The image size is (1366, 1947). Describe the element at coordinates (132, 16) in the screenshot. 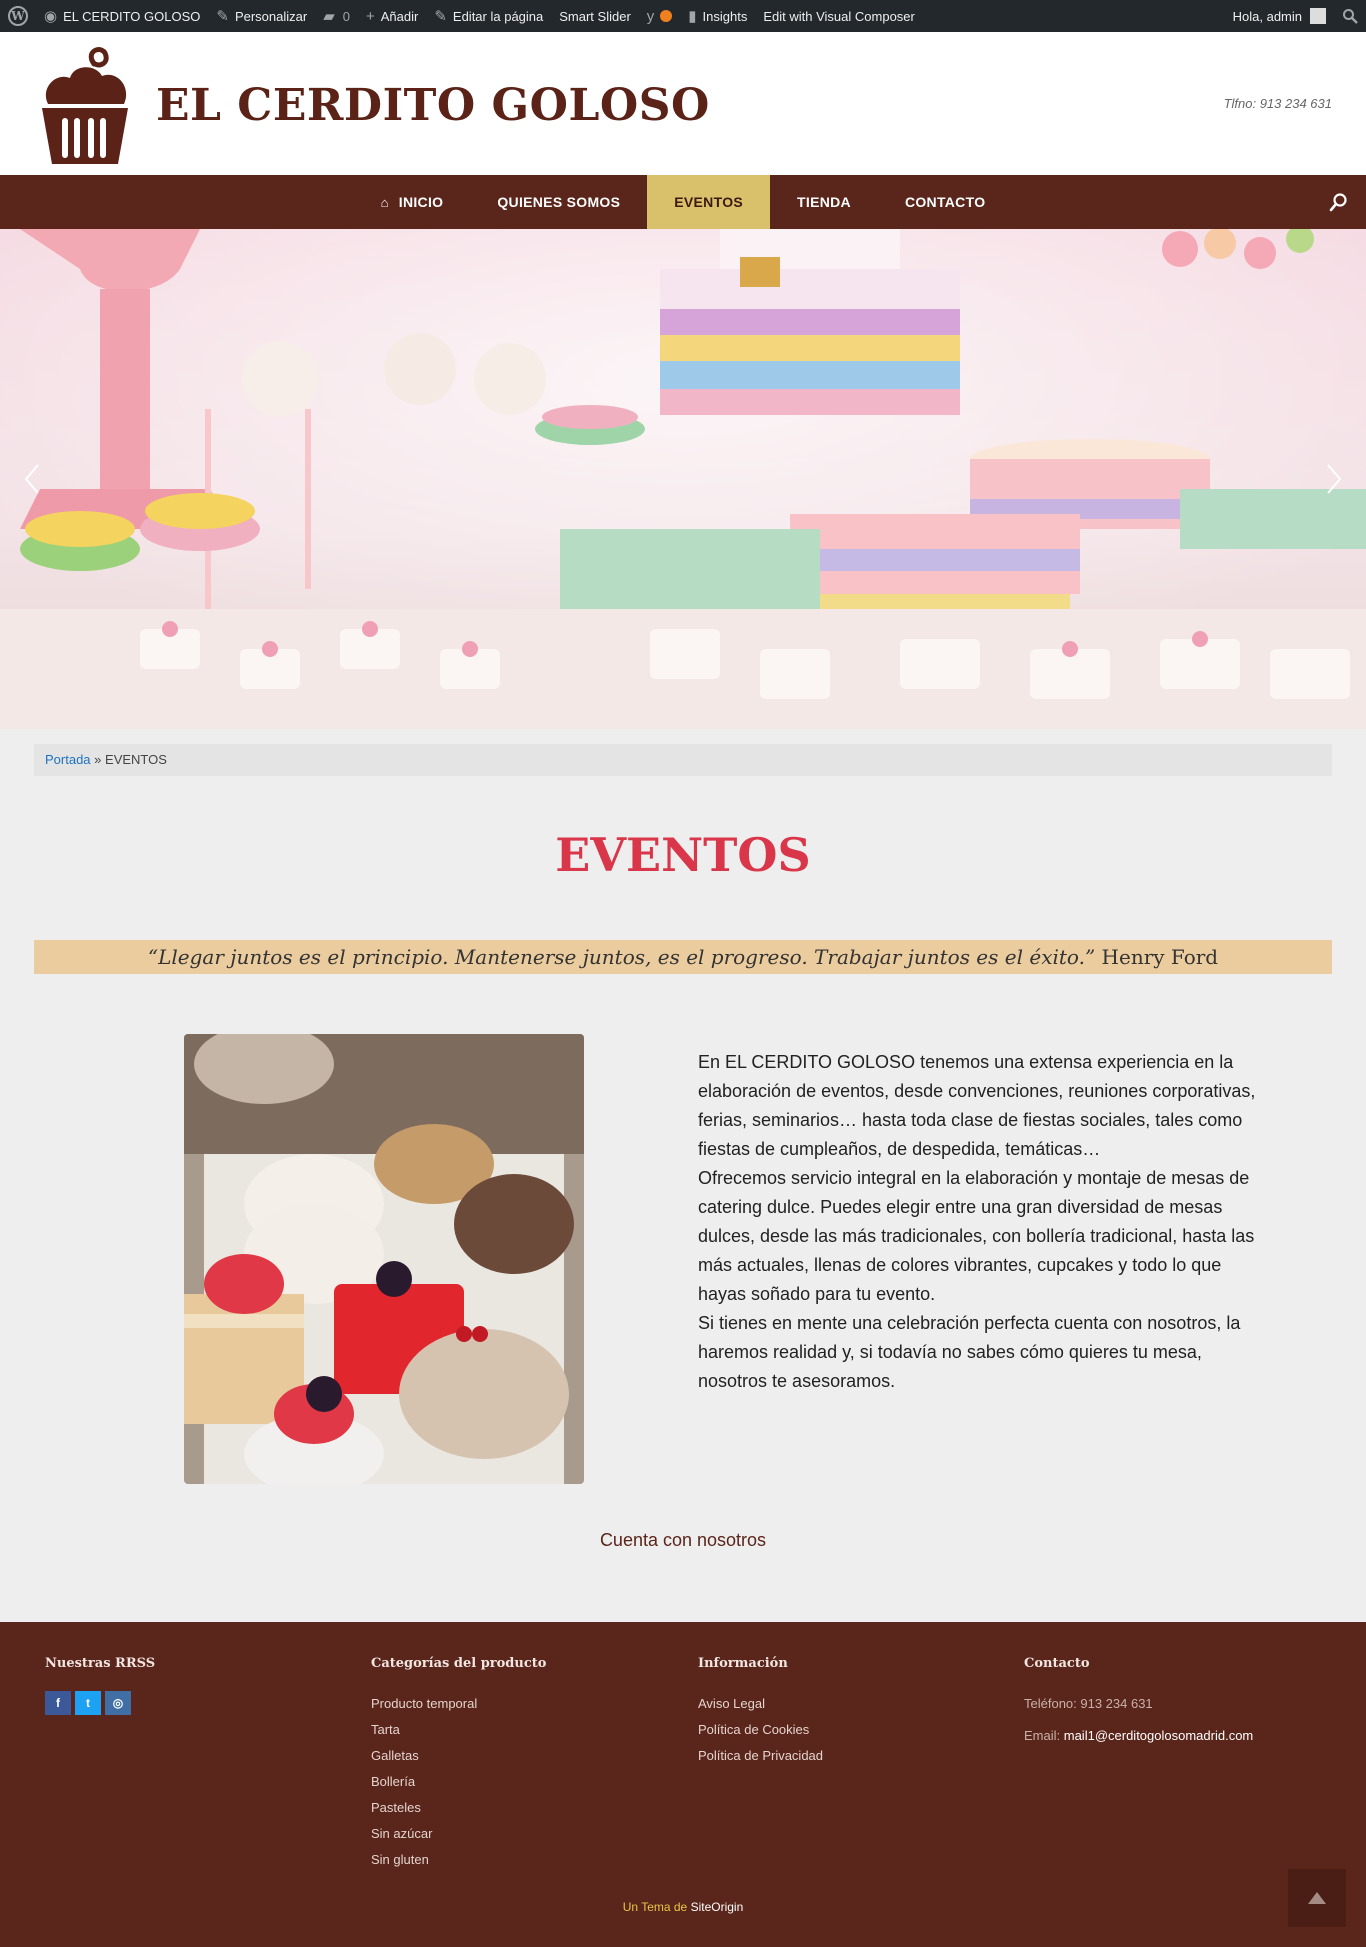

I see `admin-site-name: EL CERDITO GOLOSO` at that location.